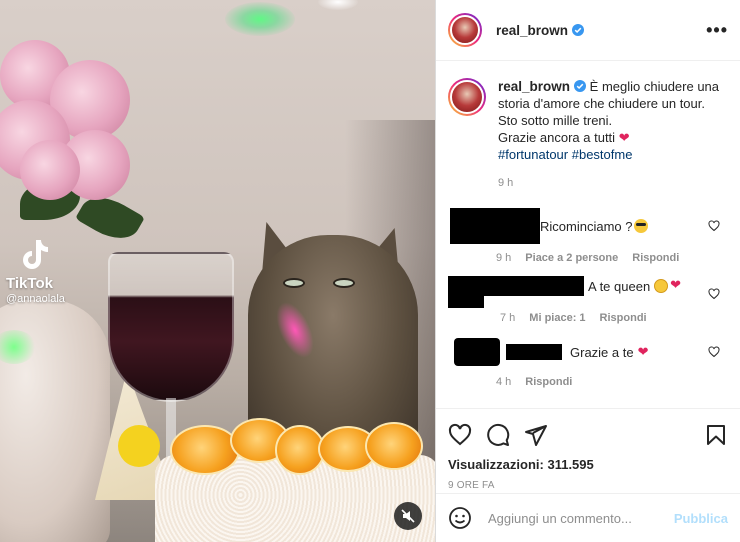 The image size is (740, 542). I want to click on comment-meta: 4 h Rispondi, so click(572, 382).